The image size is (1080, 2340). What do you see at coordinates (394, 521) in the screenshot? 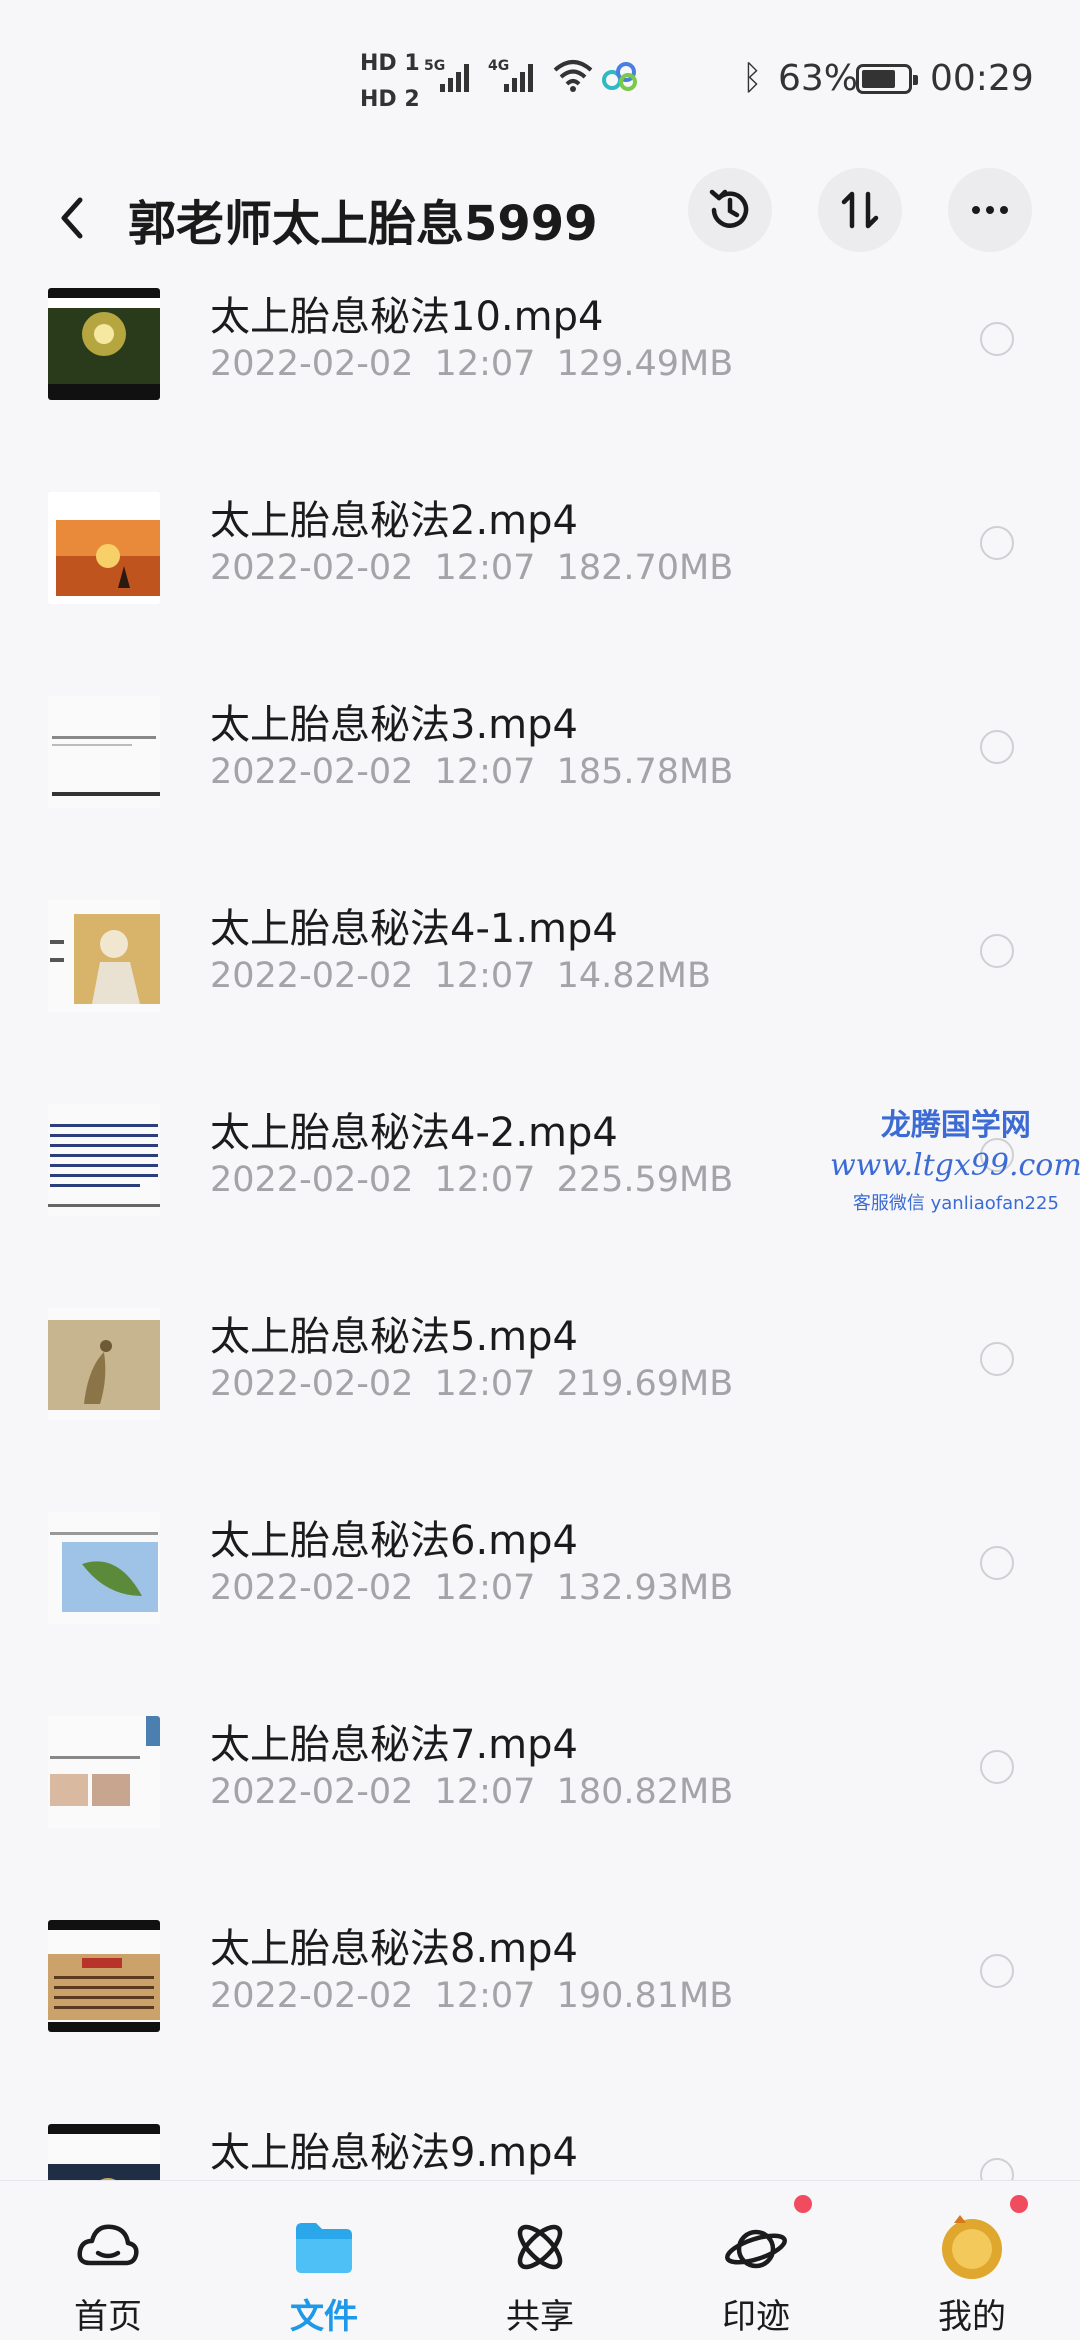
I see `file-name: 太上胎息秘法2.mp4` at bounding box center [394, 521].